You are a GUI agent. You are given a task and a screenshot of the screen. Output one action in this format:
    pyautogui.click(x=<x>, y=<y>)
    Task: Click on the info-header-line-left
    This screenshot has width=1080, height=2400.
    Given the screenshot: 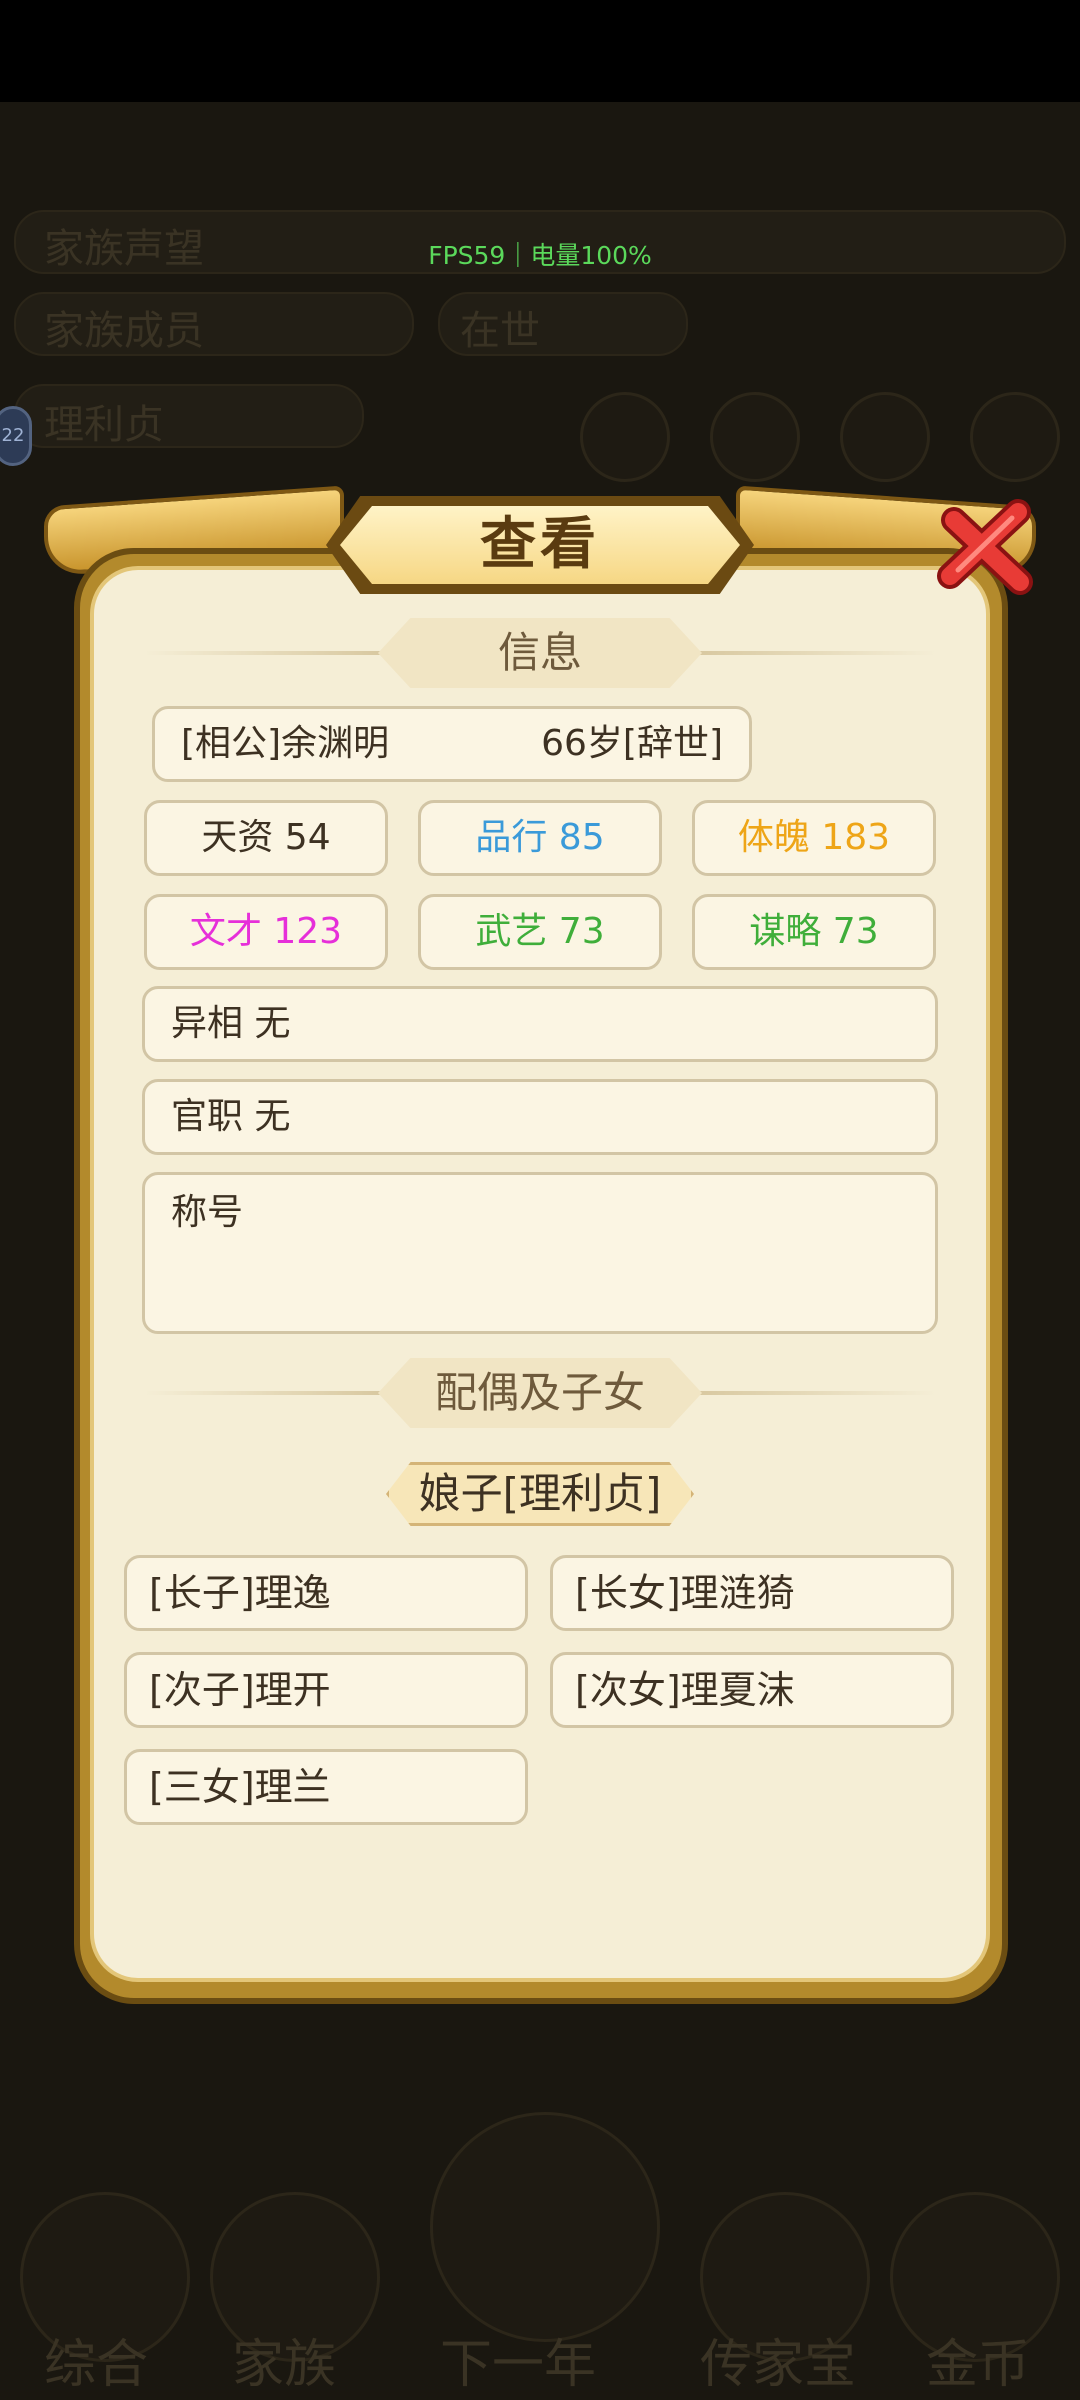 What is the action you would take?
    pyautogui.click(x=264, y=653)
    